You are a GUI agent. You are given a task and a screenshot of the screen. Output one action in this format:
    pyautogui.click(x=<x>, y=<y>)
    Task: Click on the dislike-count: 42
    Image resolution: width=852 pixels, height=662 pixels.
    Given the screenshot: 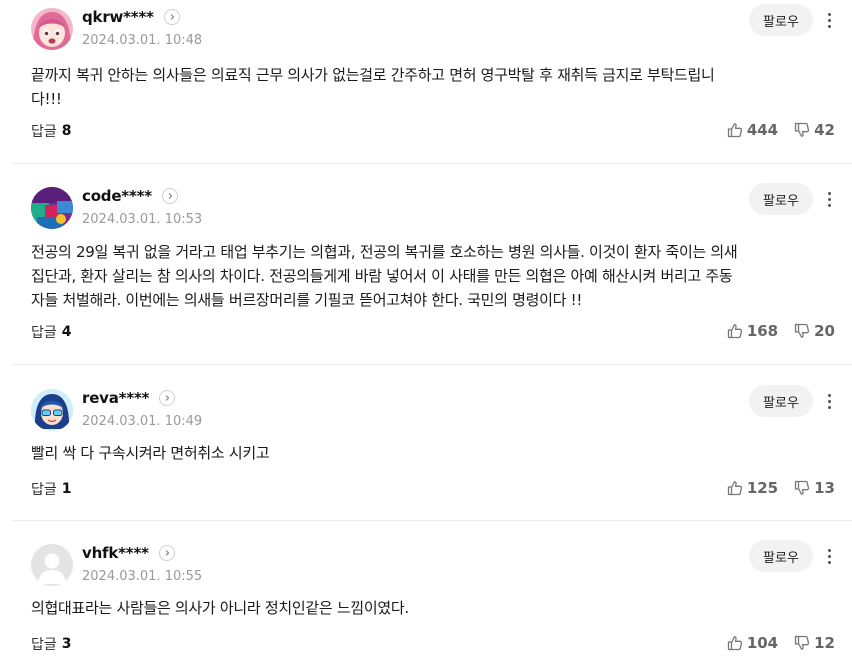 What is the action you would take?
    pyautogui.click(x=824, y=130)
    